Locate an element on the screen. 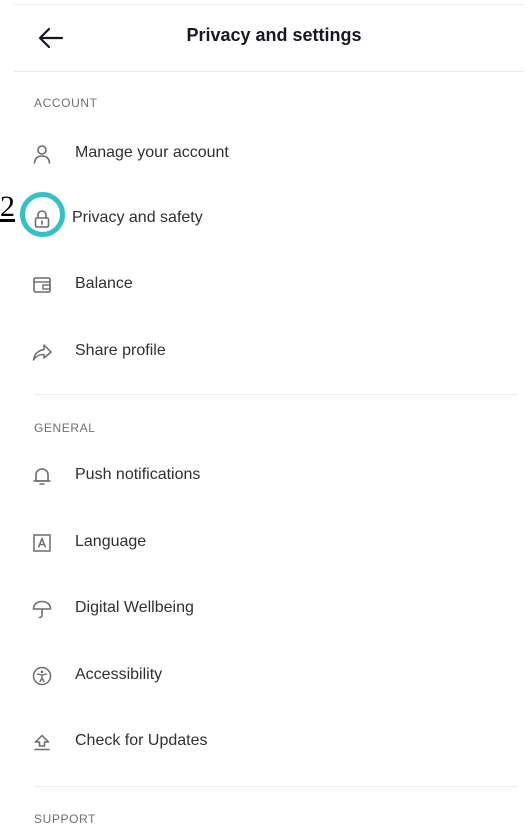 The width and height of the screenshot is (529, 829). header-bar: Privacy and settings is located at coordinates (269, 38).